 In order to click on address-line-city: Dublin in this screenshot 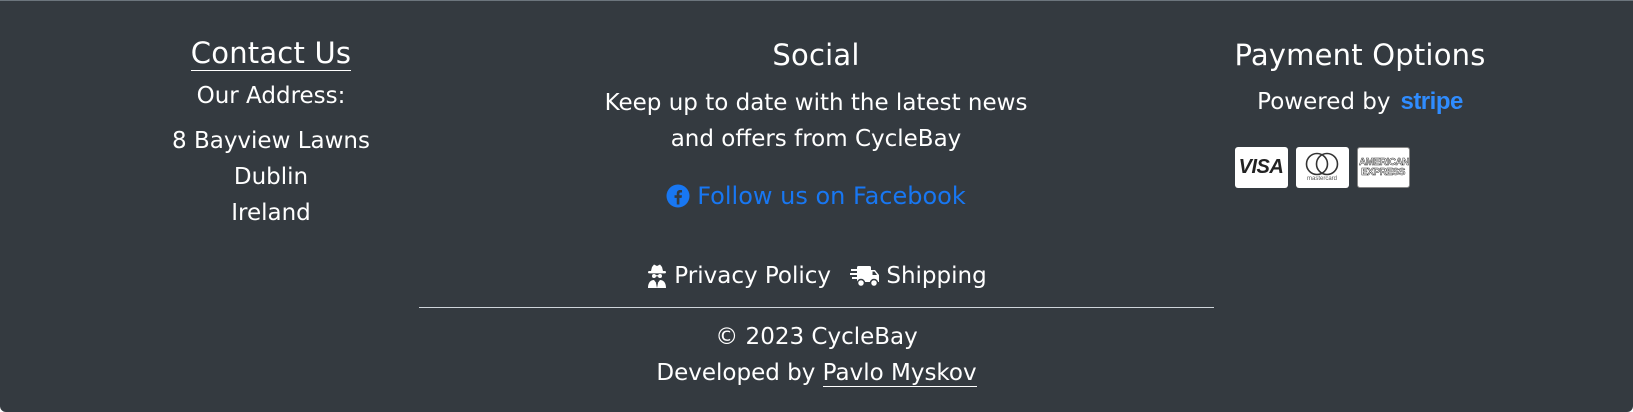, I will do `click(271, 177)`.